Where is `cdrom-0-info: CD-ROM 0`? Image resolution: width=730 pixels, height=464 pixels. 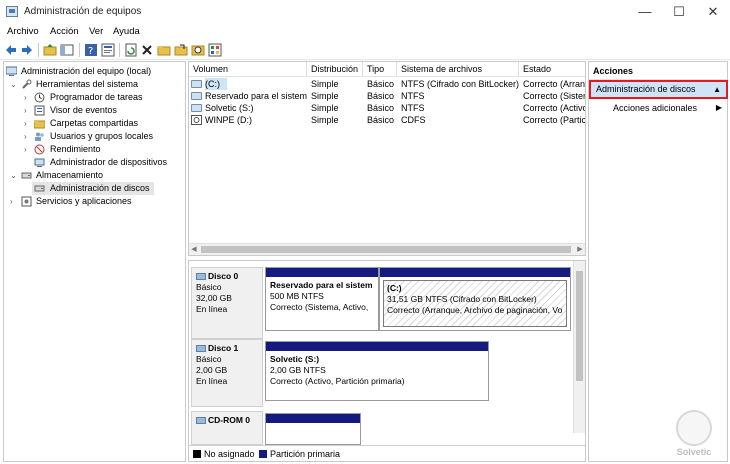
cdrom-0-info: CD-ROM 0 is located at coordinates (227, 428).